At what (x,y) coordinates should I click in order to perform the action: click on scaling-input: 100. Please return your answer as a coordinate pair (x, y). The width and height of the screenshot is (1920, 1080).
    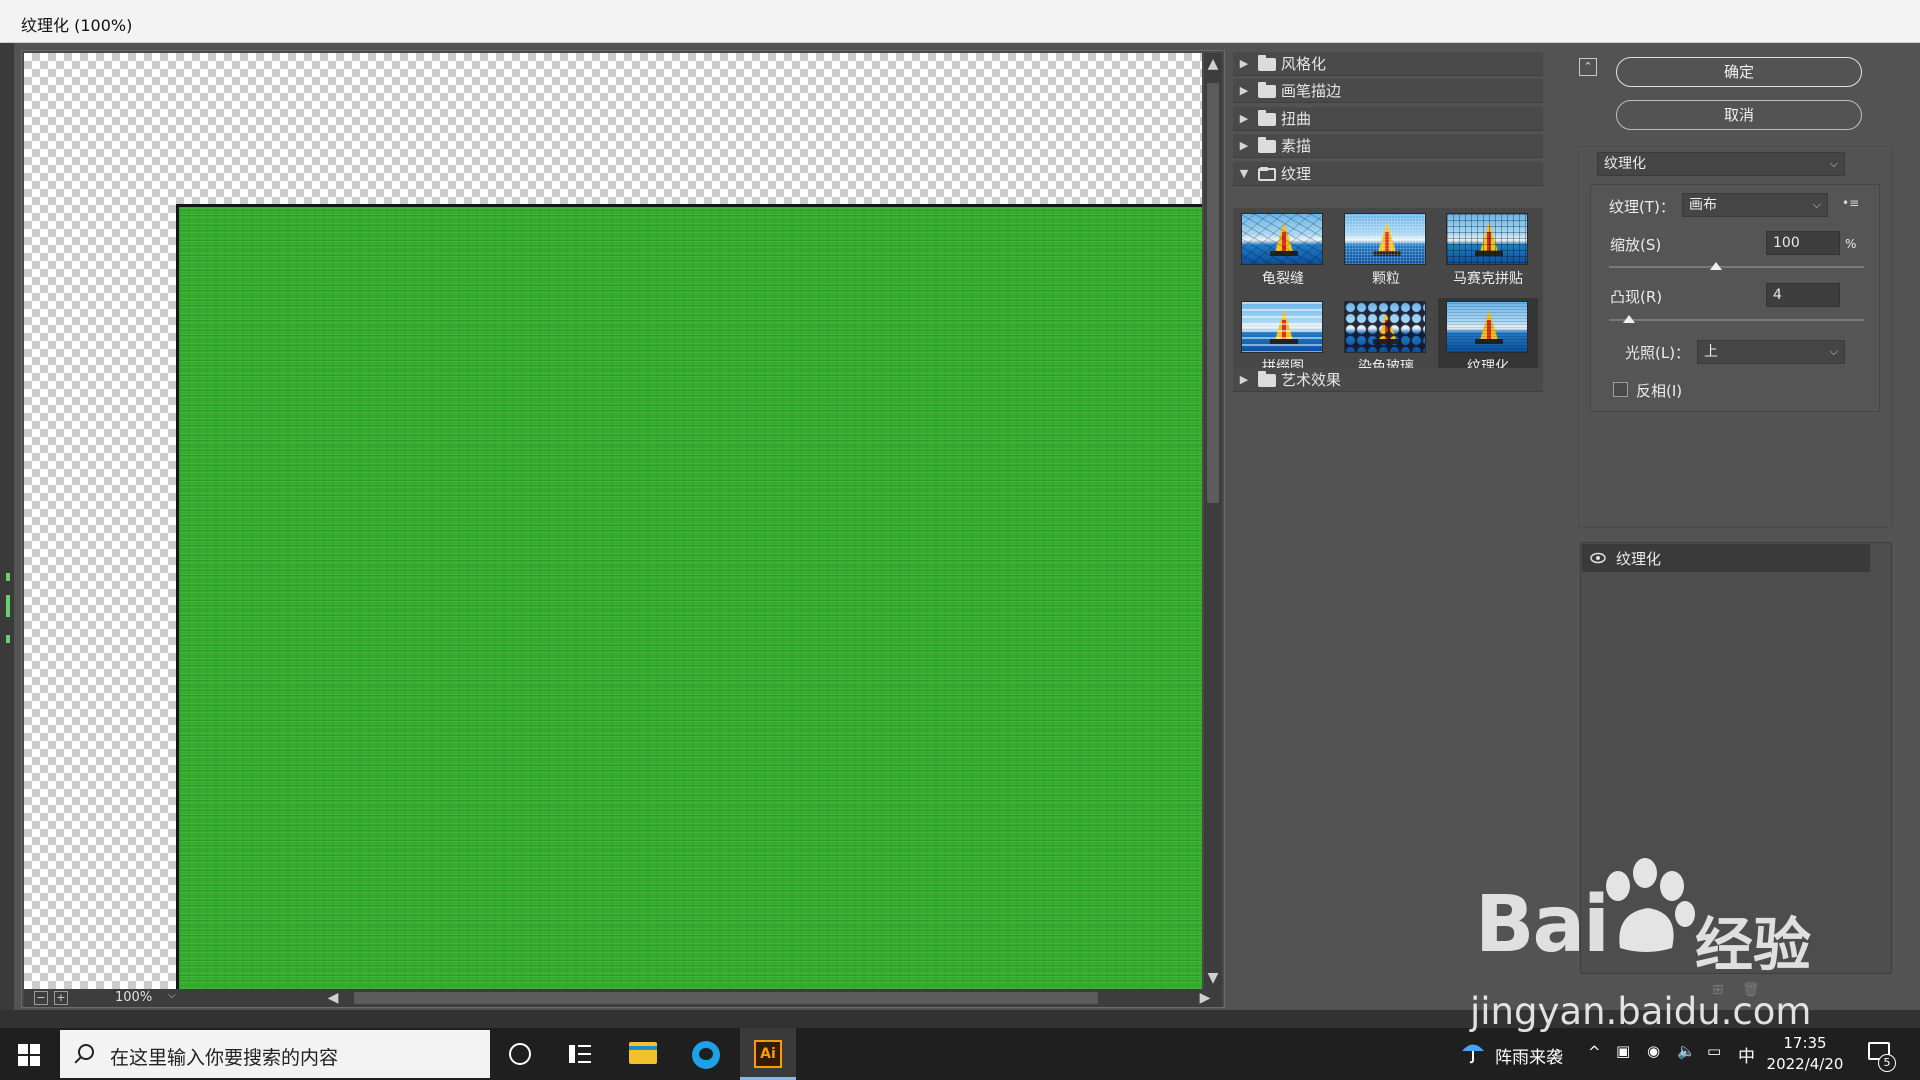
    Looking at the image, I should click on (1803, 243).